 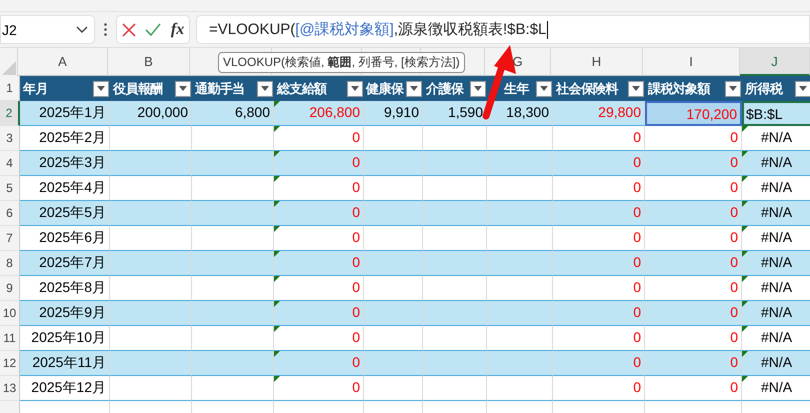 What do you see at coordinates (693, 113) in the screenshot?
I see `table-cell: 170,200` at bounding box center [693, 113].